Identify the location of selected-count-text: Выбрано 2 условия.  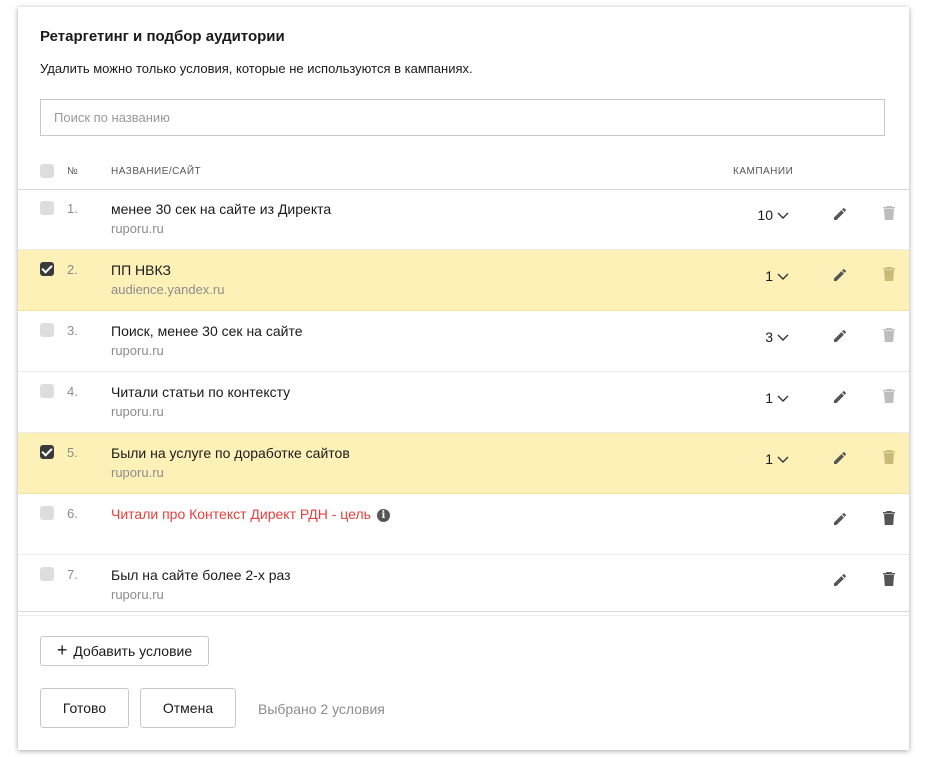
(321, 709).